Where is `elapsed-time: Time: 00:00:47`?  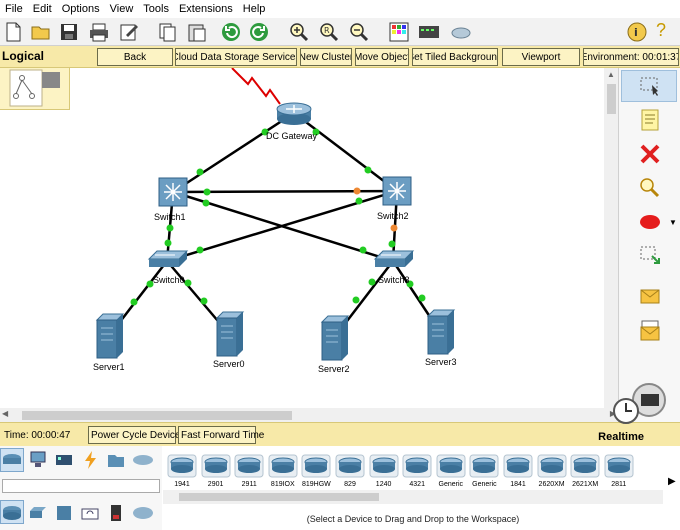 elapsed-time: Time: 00:00:47 is located at coordinates (37, 435).